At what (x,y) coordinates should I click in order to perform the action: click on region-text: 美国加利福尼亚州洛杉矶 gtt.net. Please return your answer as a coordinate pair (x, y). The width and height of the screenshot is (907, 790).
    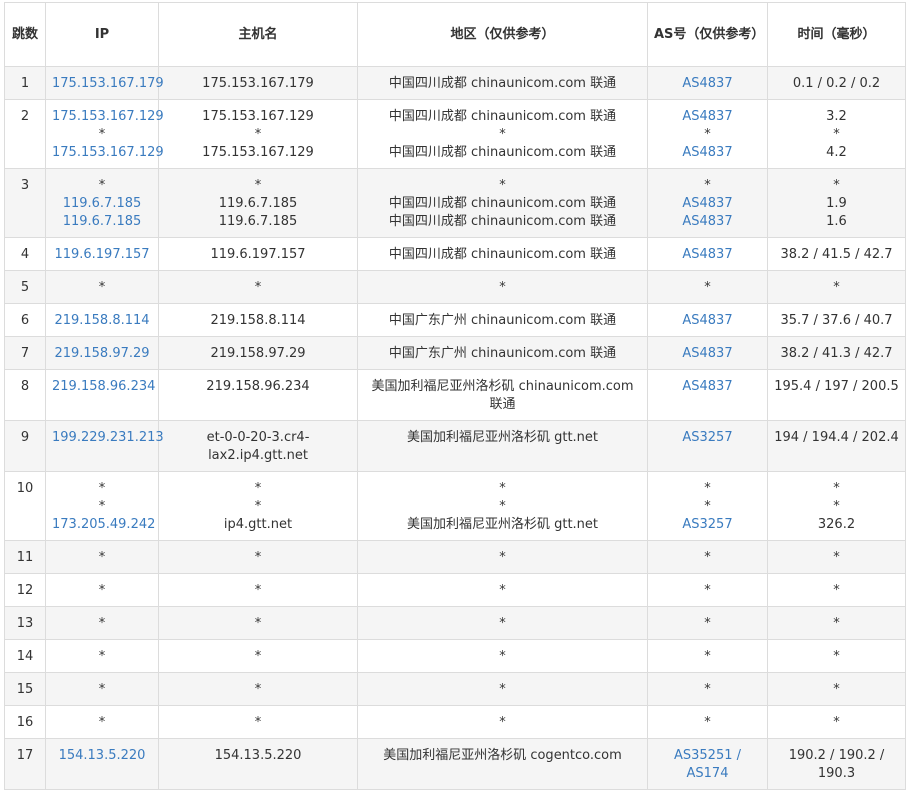
    Looking at the image, I should click on (502, 437).